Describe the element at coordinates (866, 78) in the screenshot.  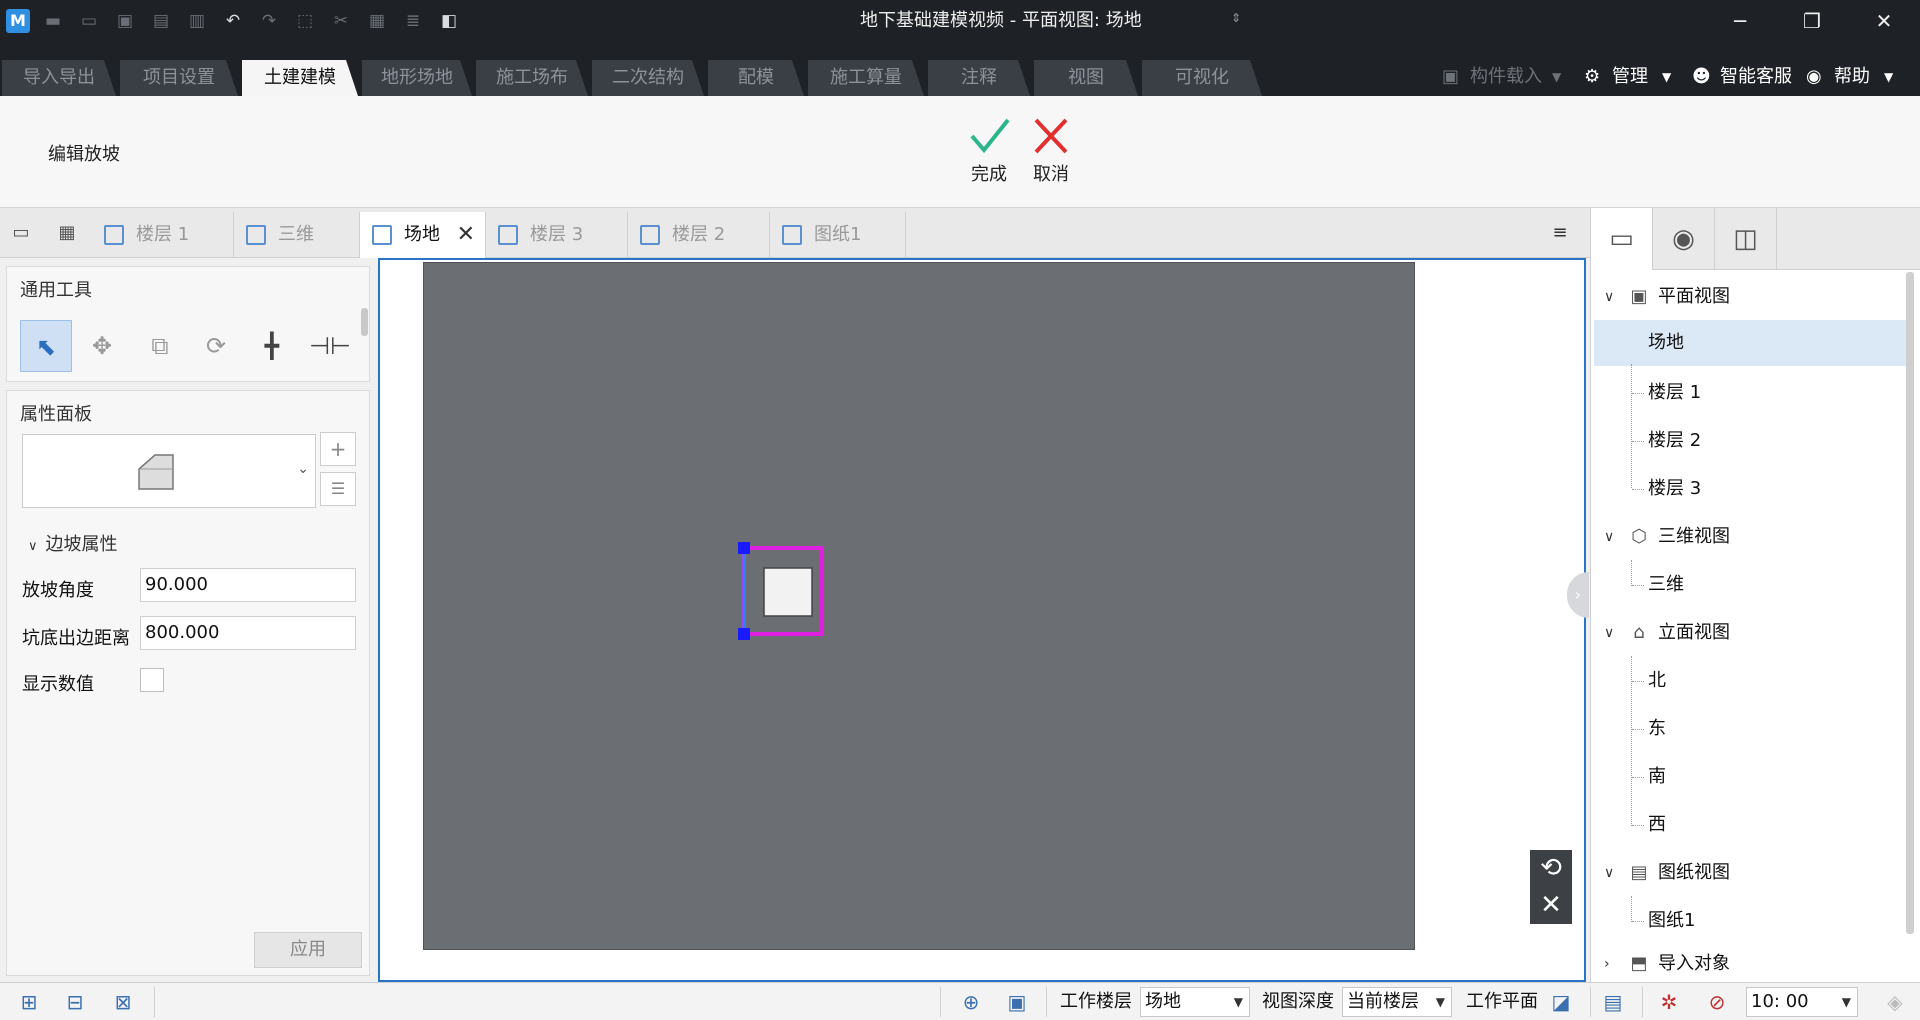
I see `tab-quantity: 施工算量` at that location.